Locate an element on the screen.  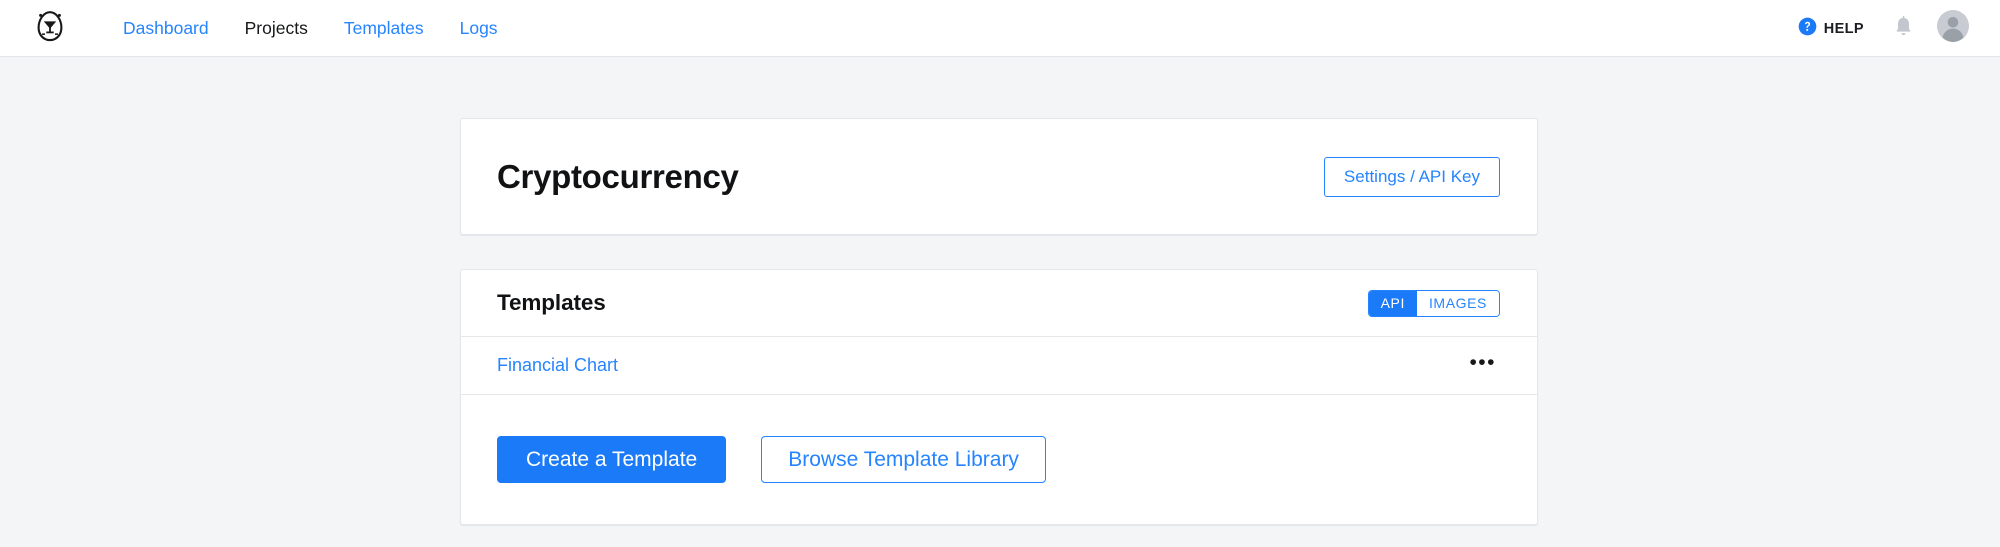
navbar-right-actions: HELP is located at coordinates (1881, 28).